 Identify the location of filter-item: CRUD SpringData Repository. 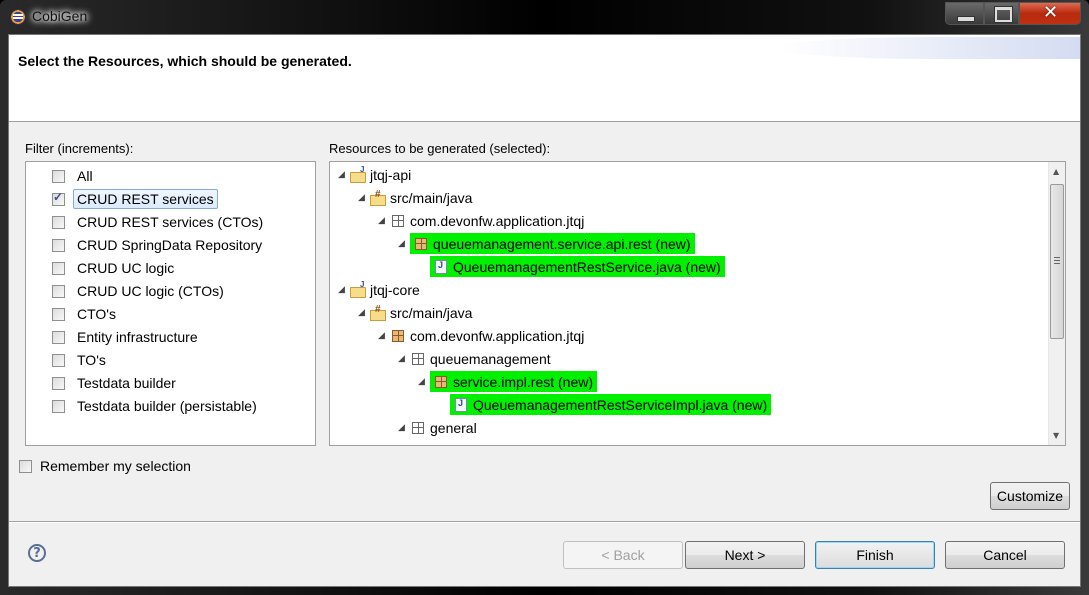
(159, 245).